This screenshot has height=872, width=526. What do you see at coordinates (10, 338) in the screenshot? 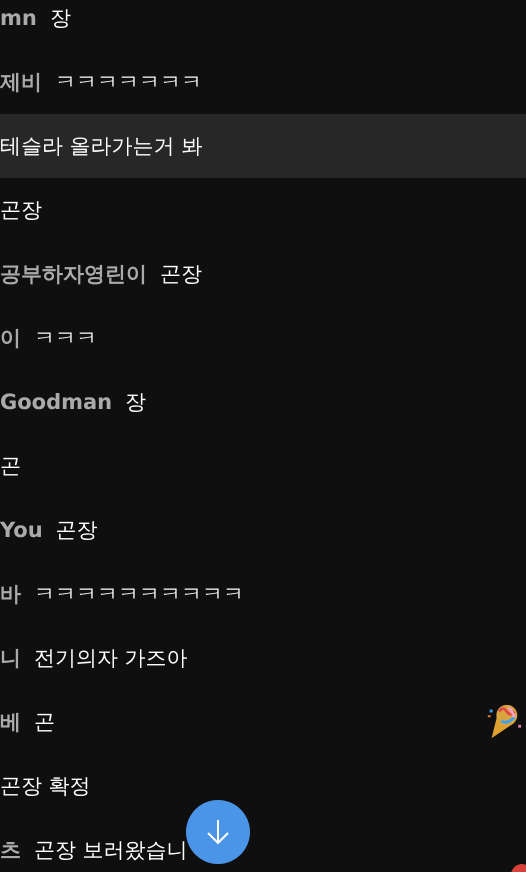
I see `author-name: 이` at bounding box center [10, 338].